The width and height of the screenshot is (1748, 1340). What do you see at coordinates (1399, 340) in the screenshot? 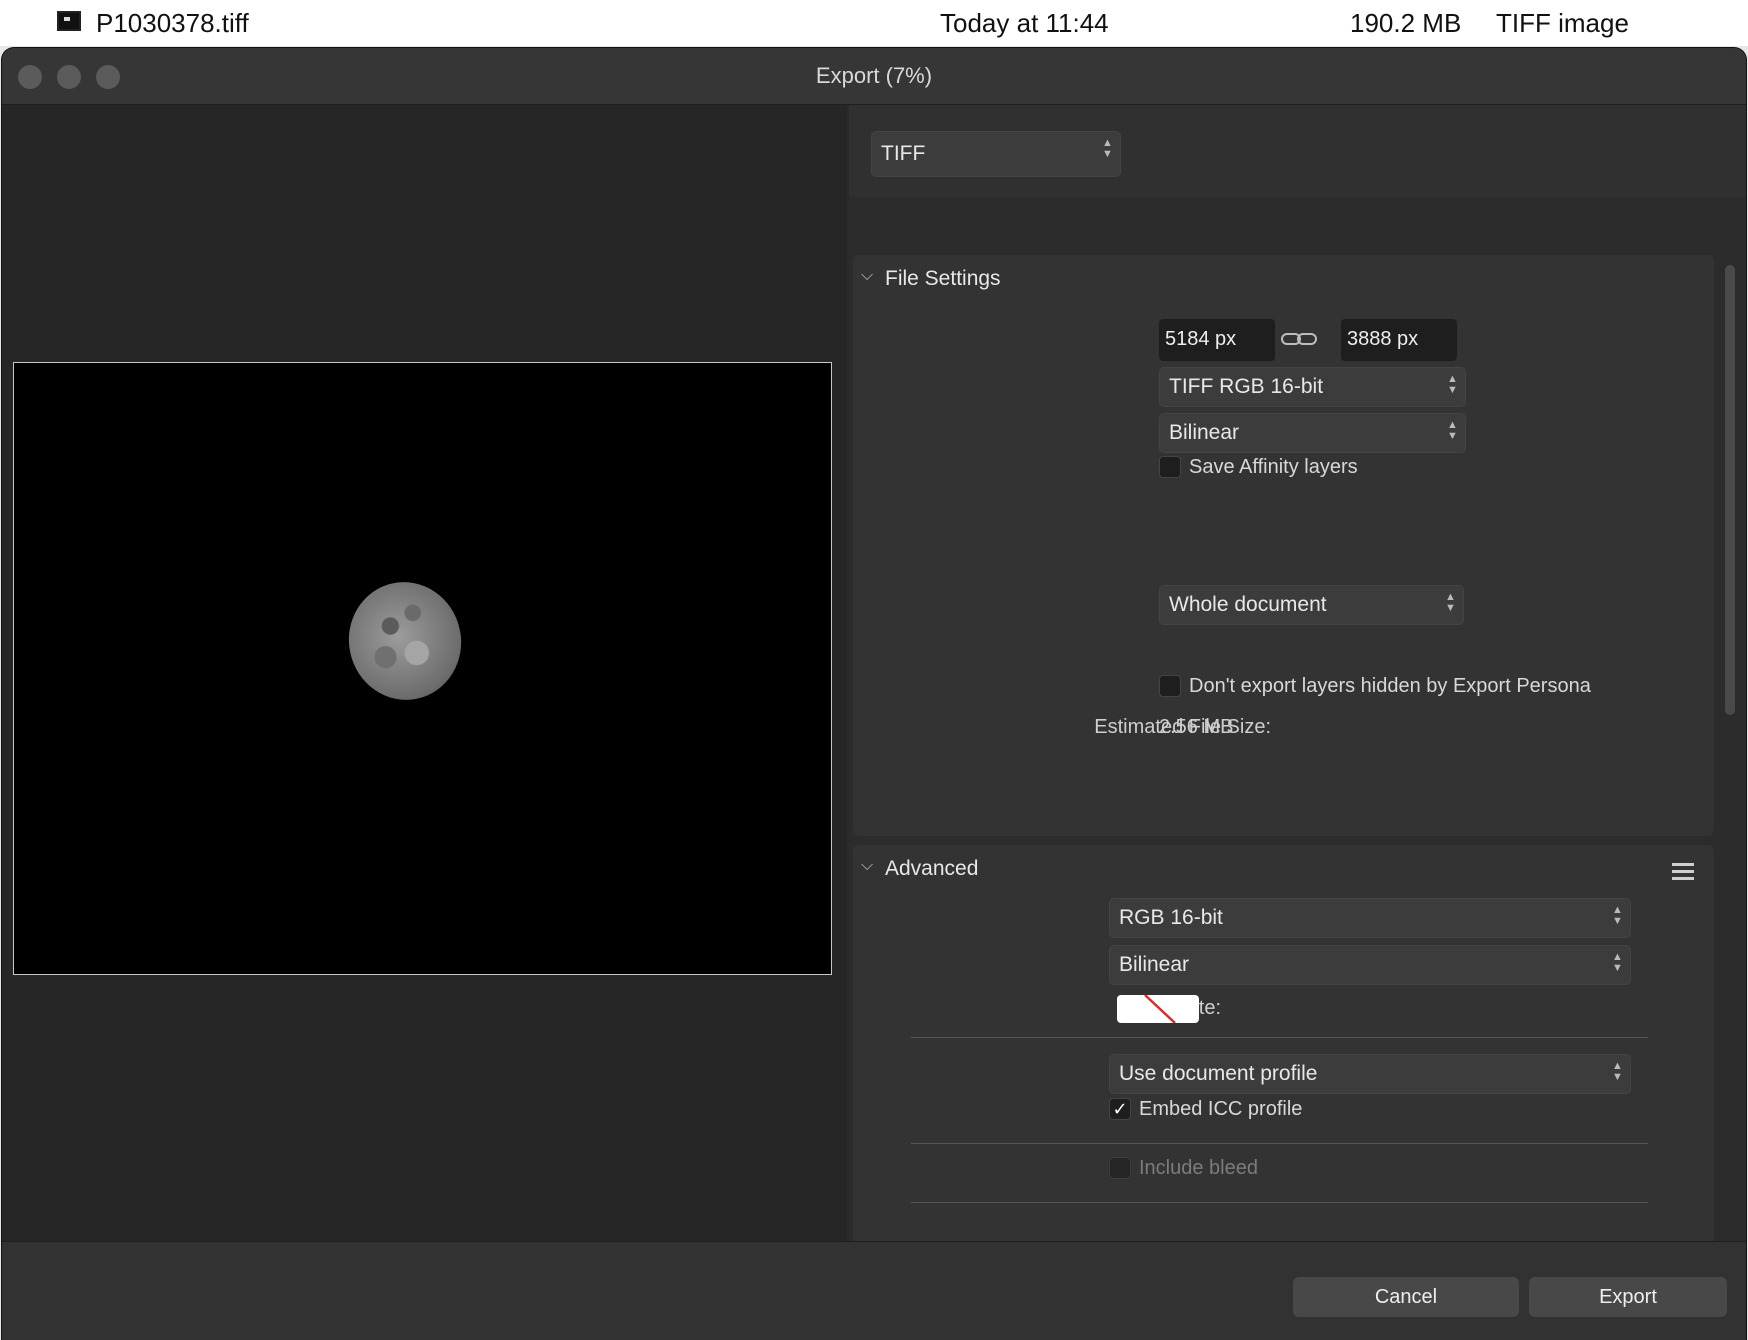
I see `height-input: 3888 px` at bounding box center [1399, 340].